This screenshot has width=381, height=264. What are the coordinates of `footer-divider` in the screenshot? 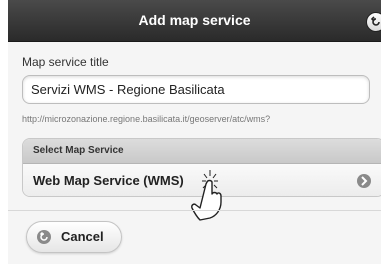 It's located at (194, 210).